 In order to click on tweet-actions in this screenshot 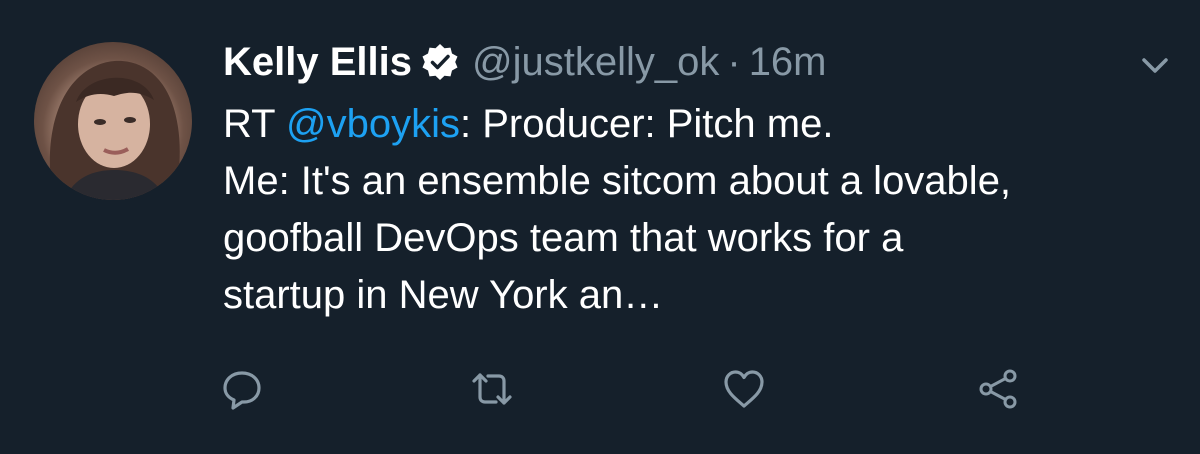, I will do `click(600, 389)`.